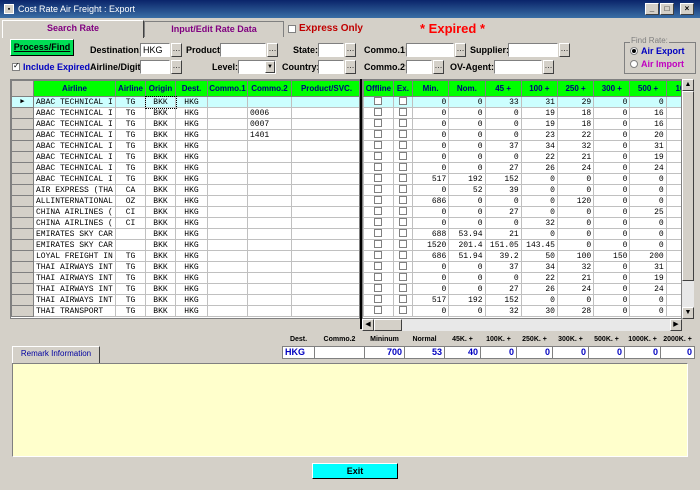 This screenshot has width=700, height=490. Describe the element at coordinates (431, 88) in the screenshot. I see `col-header-min: Min.` at that location.